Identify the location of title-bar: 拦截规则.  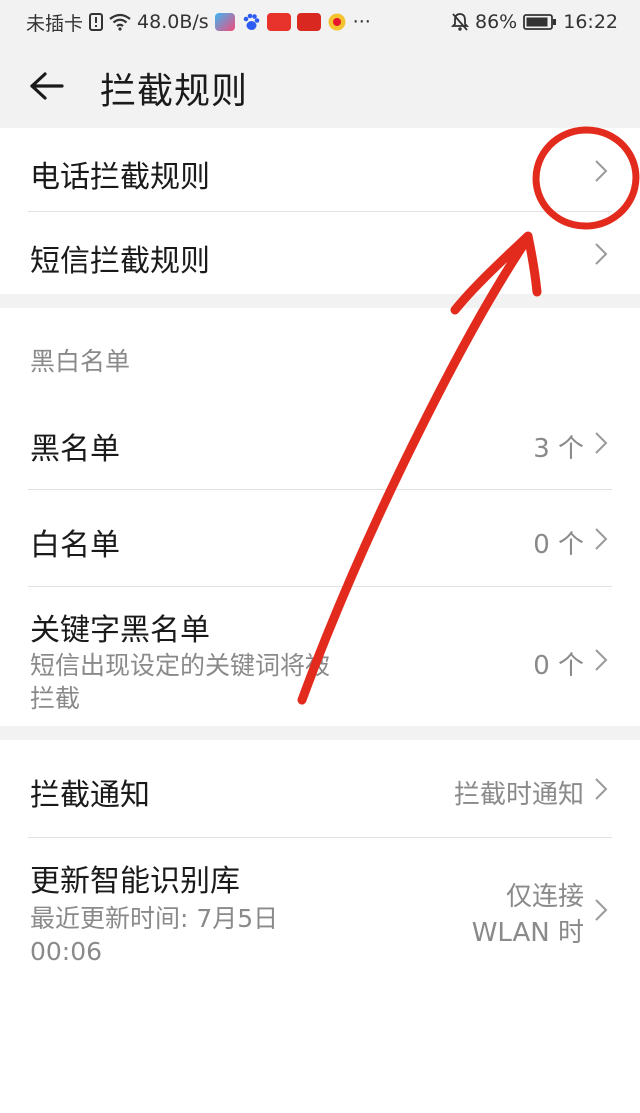
(320, 86).